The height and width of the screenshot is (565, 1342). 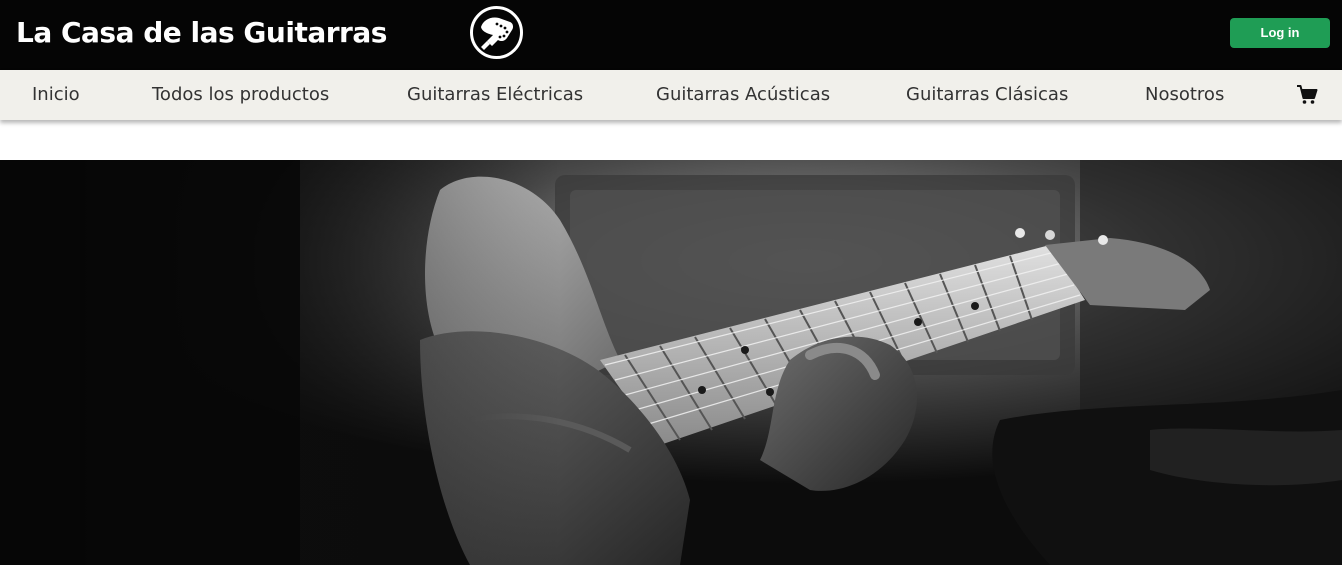 I want to click on nav-item-guitarras-acusticas: Guitarras Acústicas, so click(x=743, y=95).